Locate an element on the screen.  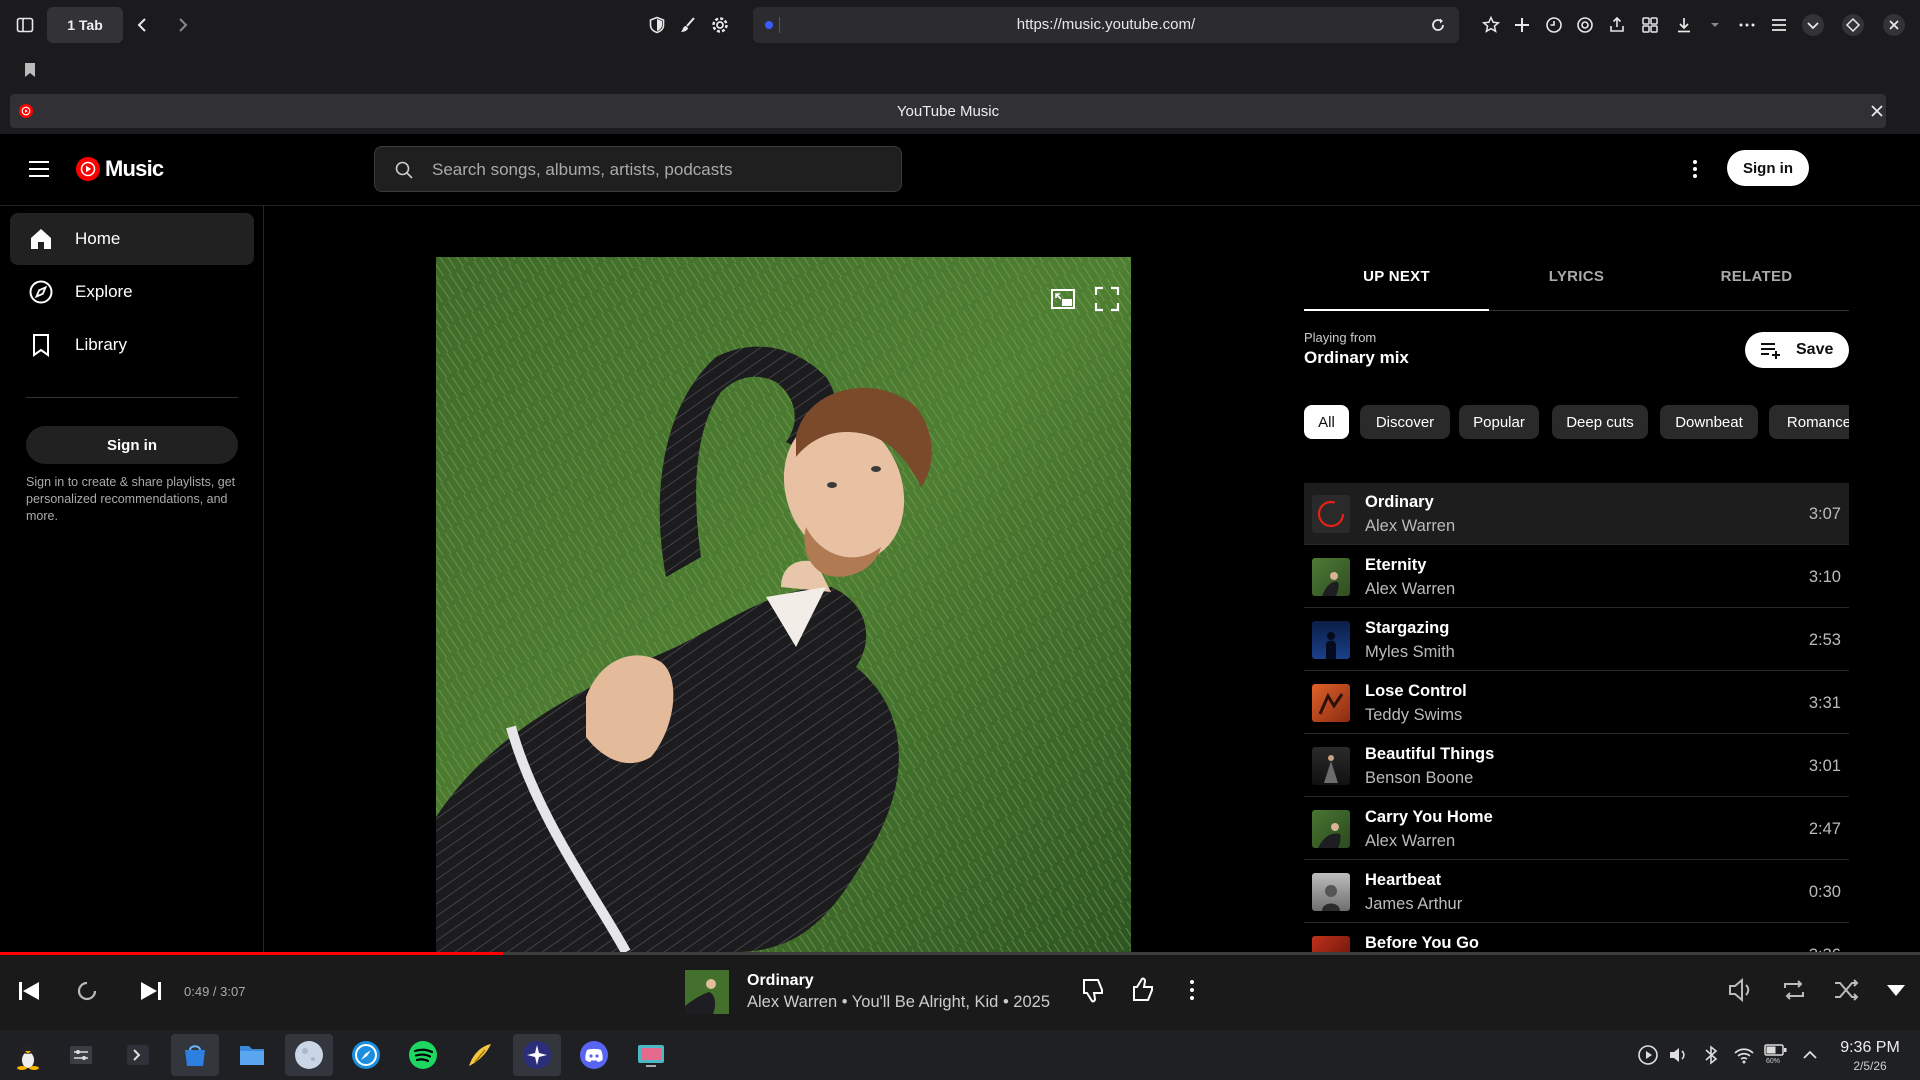
battery-tray-icon: 60% is located at coordinates (1778, 1055).